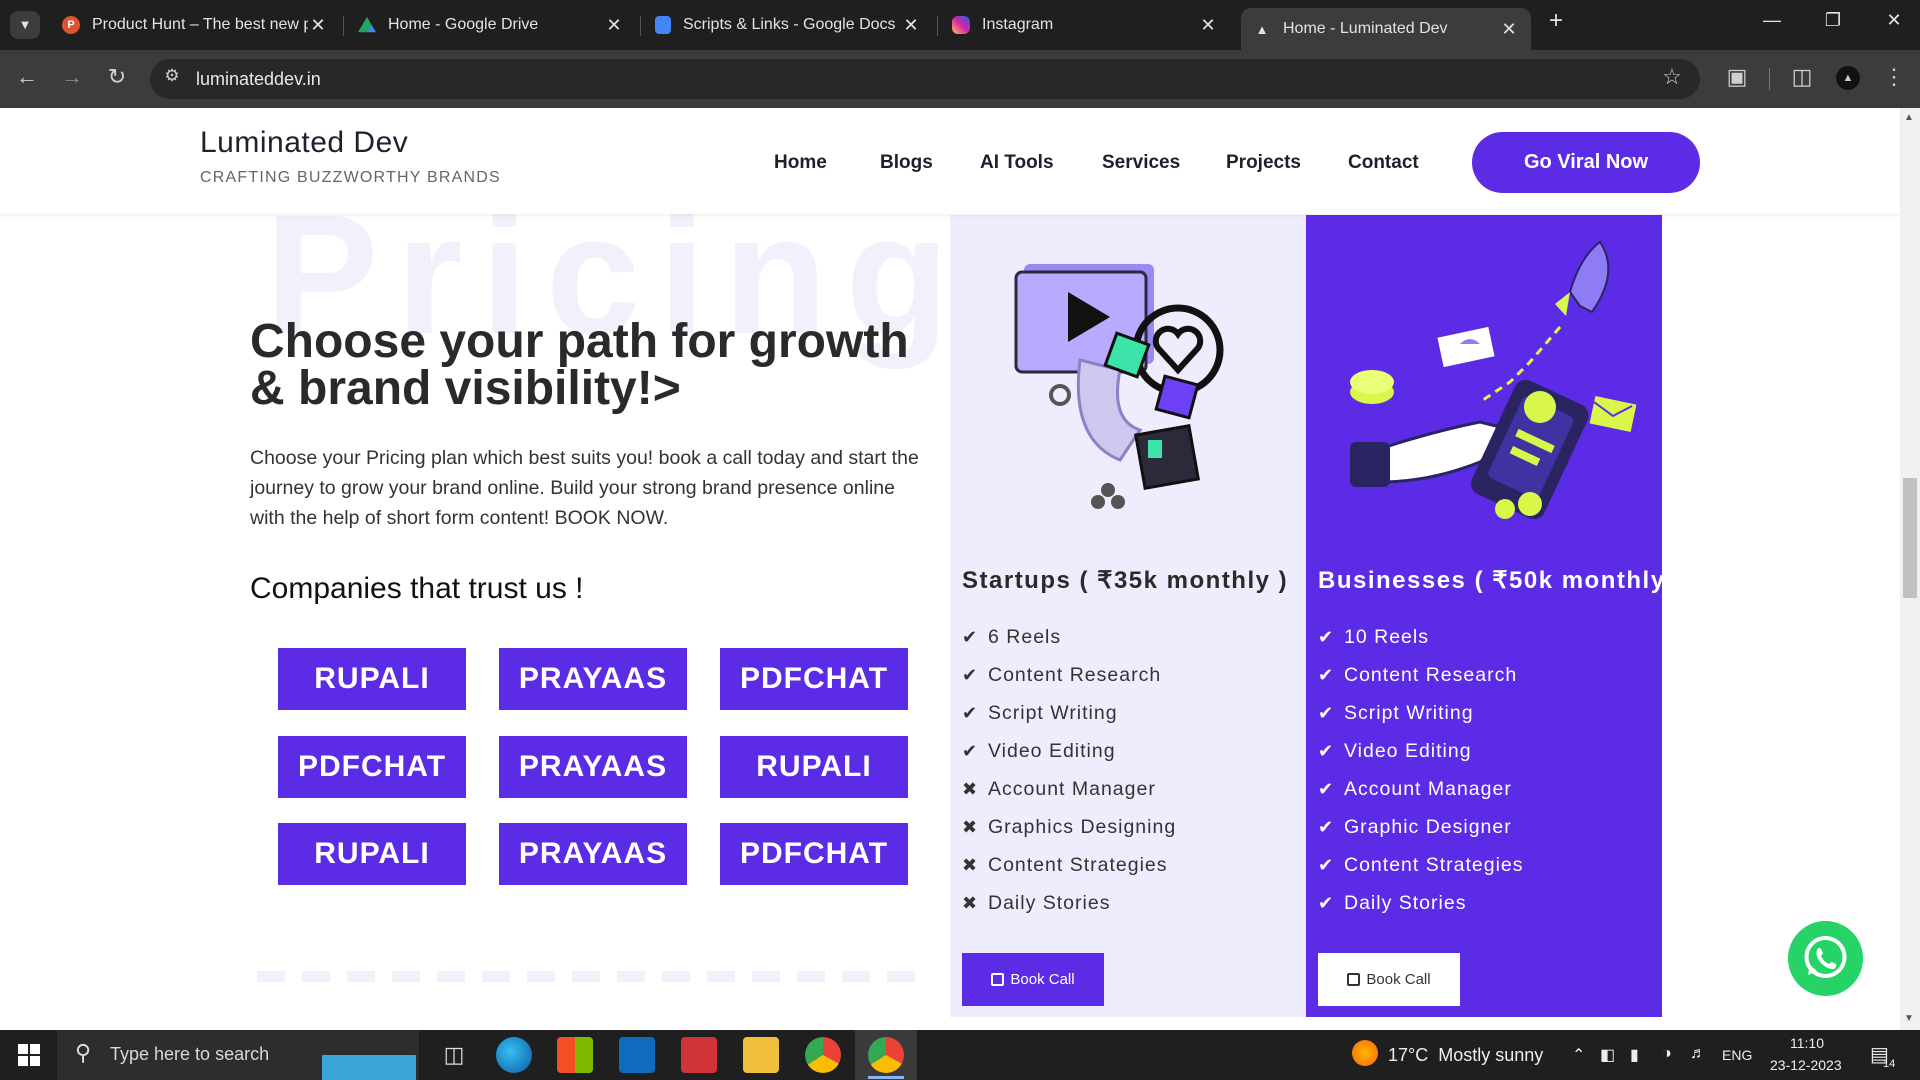  I want to click on show-hidden-icons: ⌃, so click(1578, 1055).